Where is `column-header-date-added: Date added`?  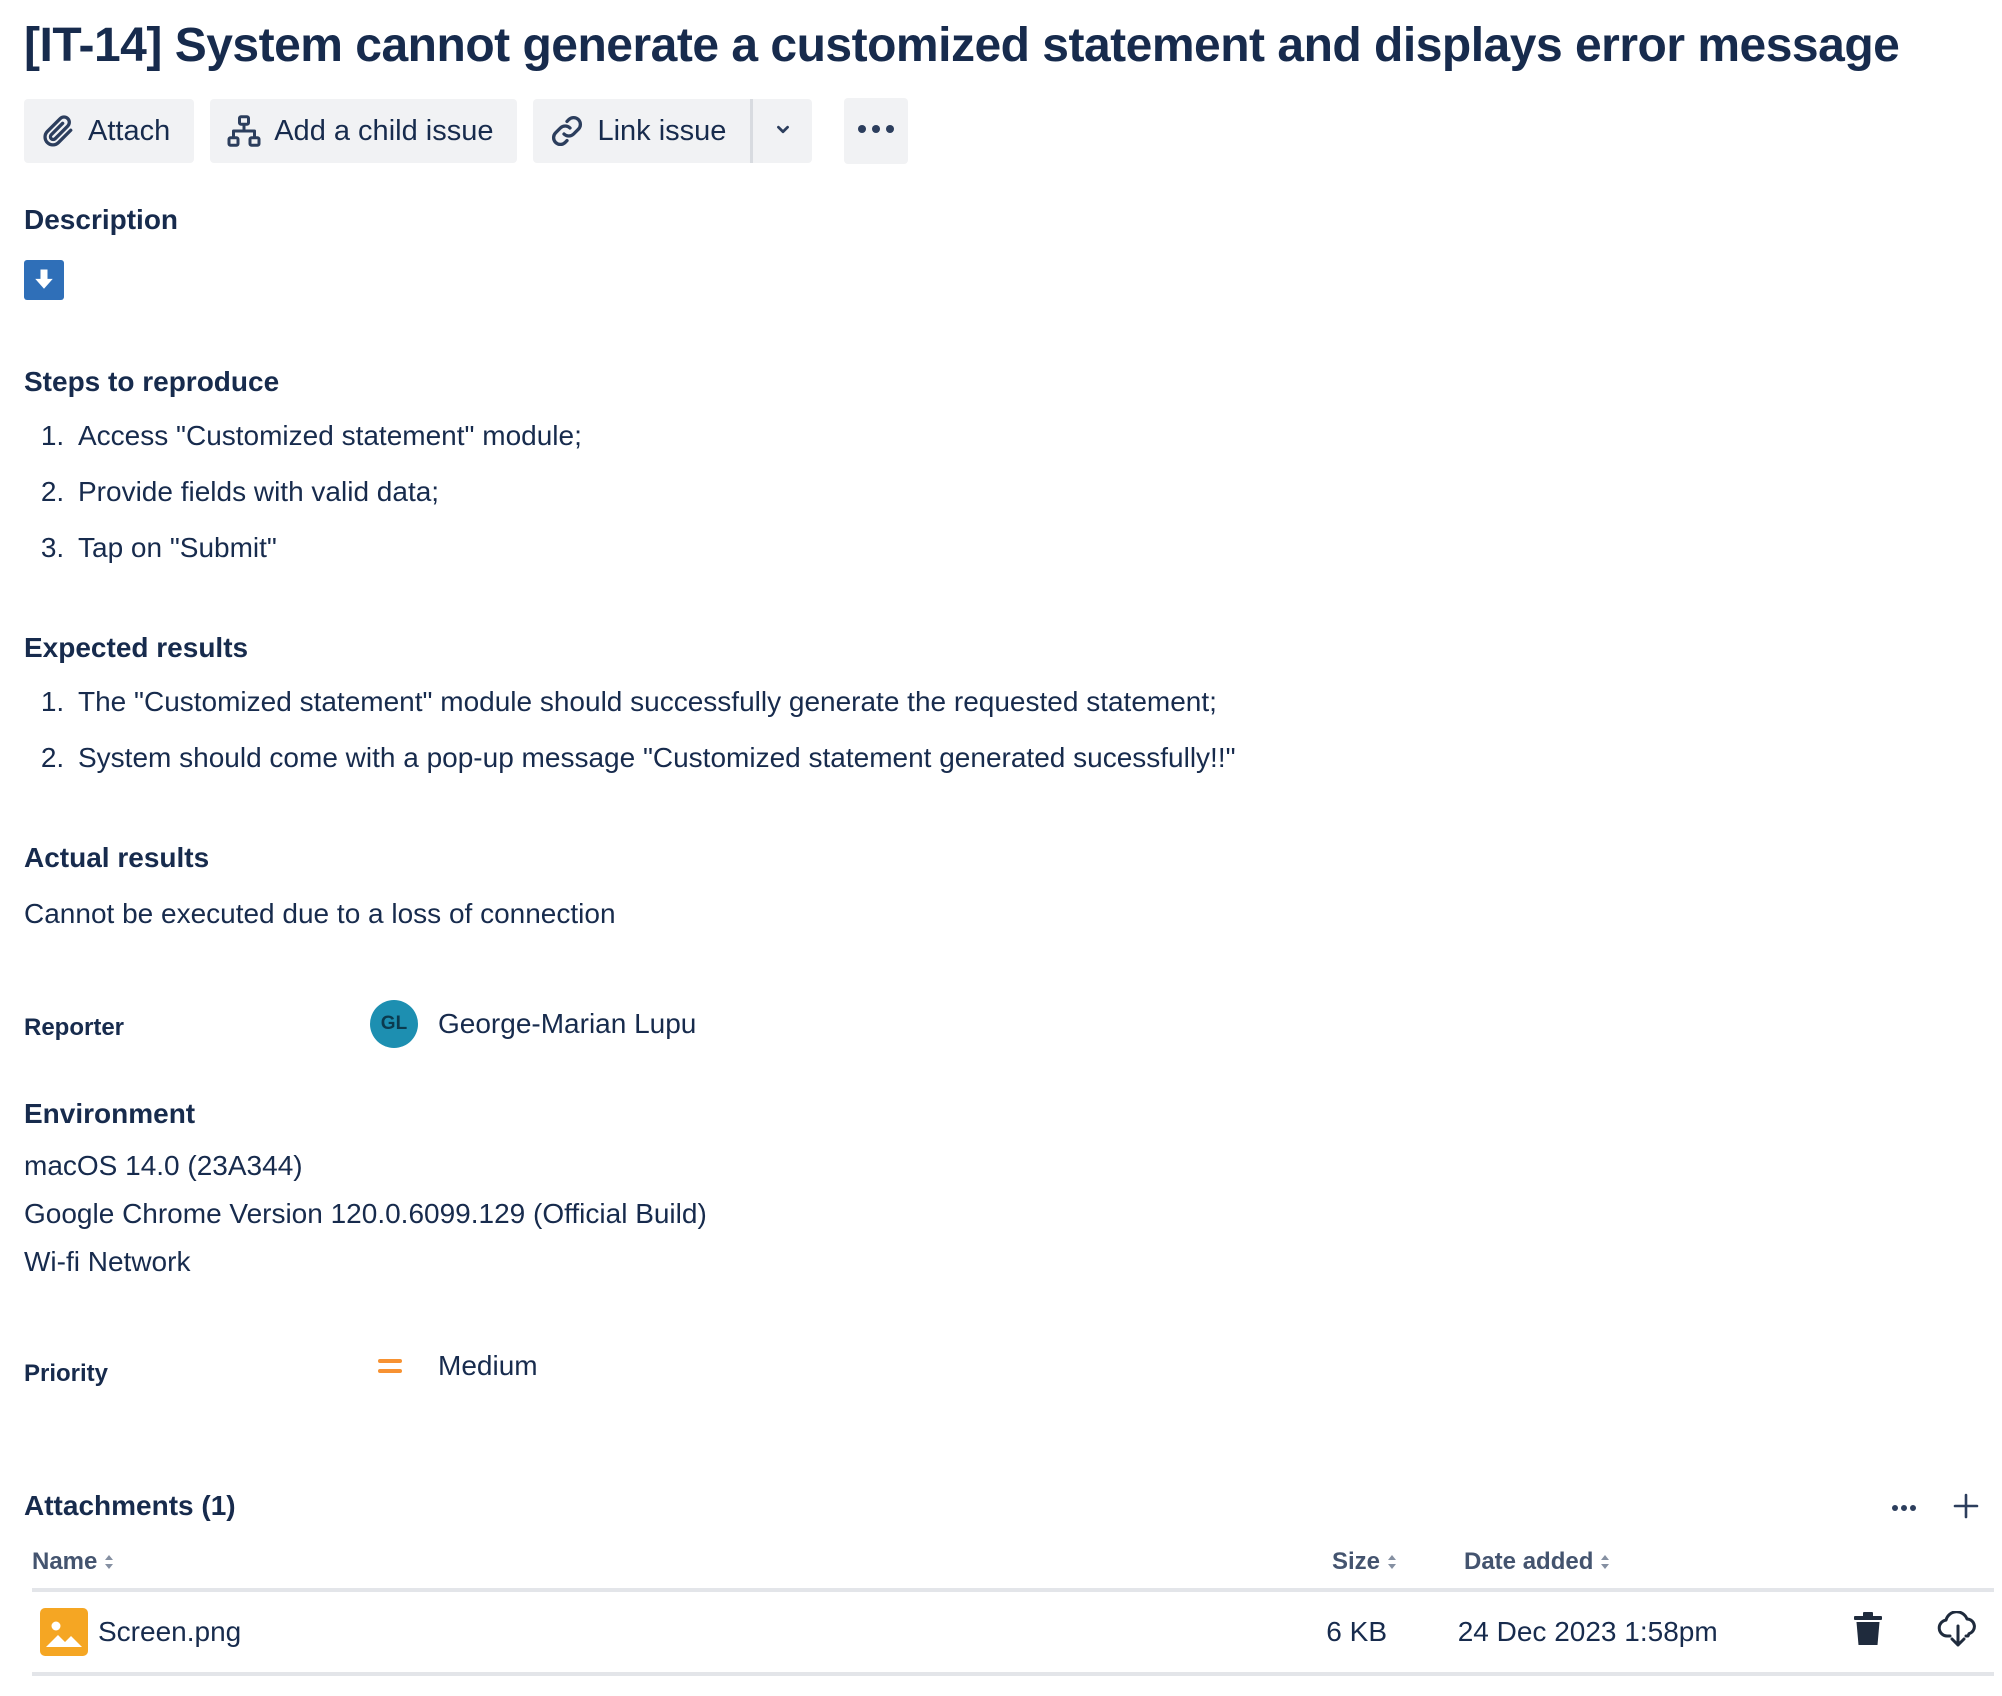 column-header-date-added: Date added is located at coordinates (1659, 1562).